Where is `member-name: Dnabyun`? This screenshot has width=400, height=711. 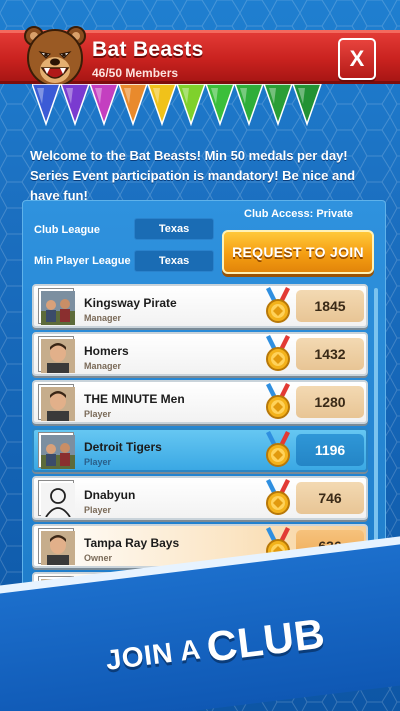
member-name: Dnabyun is located at coordinates (110, 495).